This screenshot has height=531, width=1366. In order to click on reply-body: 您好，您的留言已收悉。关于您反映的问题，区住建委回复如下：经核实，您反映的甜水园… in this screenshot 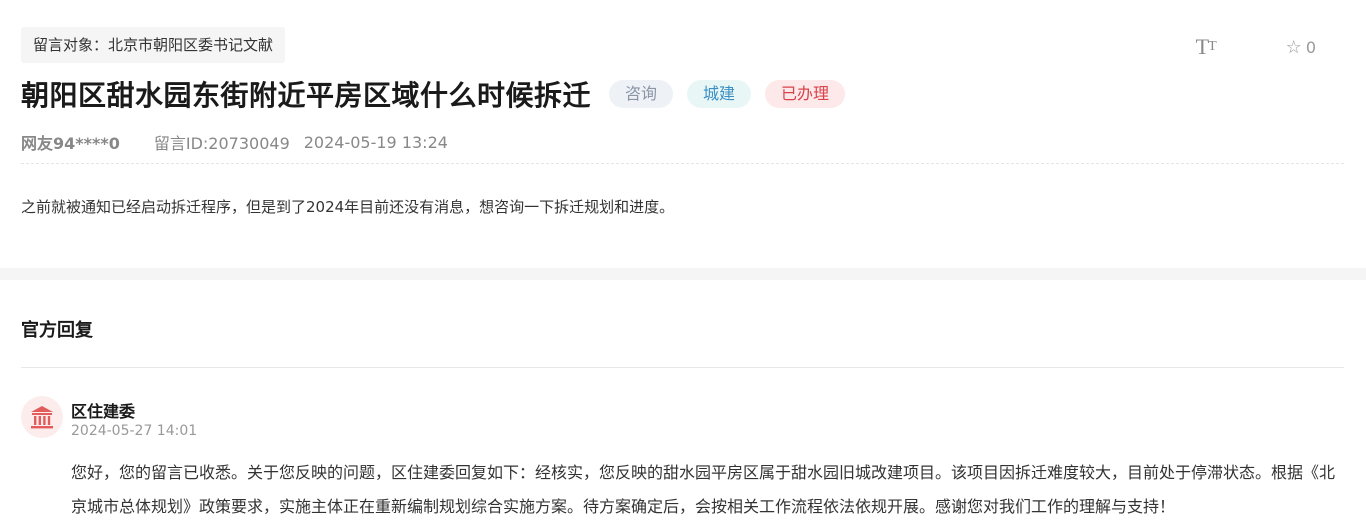, I will do `click(703, 489)`.